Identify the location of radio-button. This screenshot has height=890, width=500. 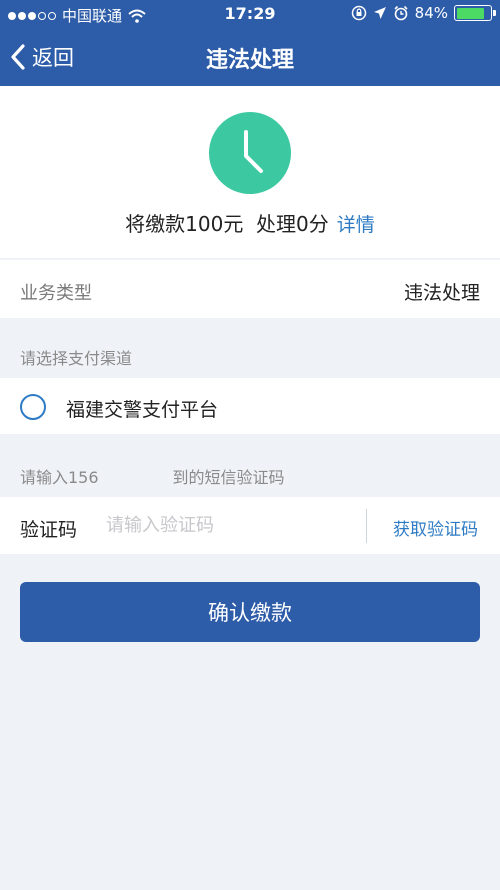
(33, 407).